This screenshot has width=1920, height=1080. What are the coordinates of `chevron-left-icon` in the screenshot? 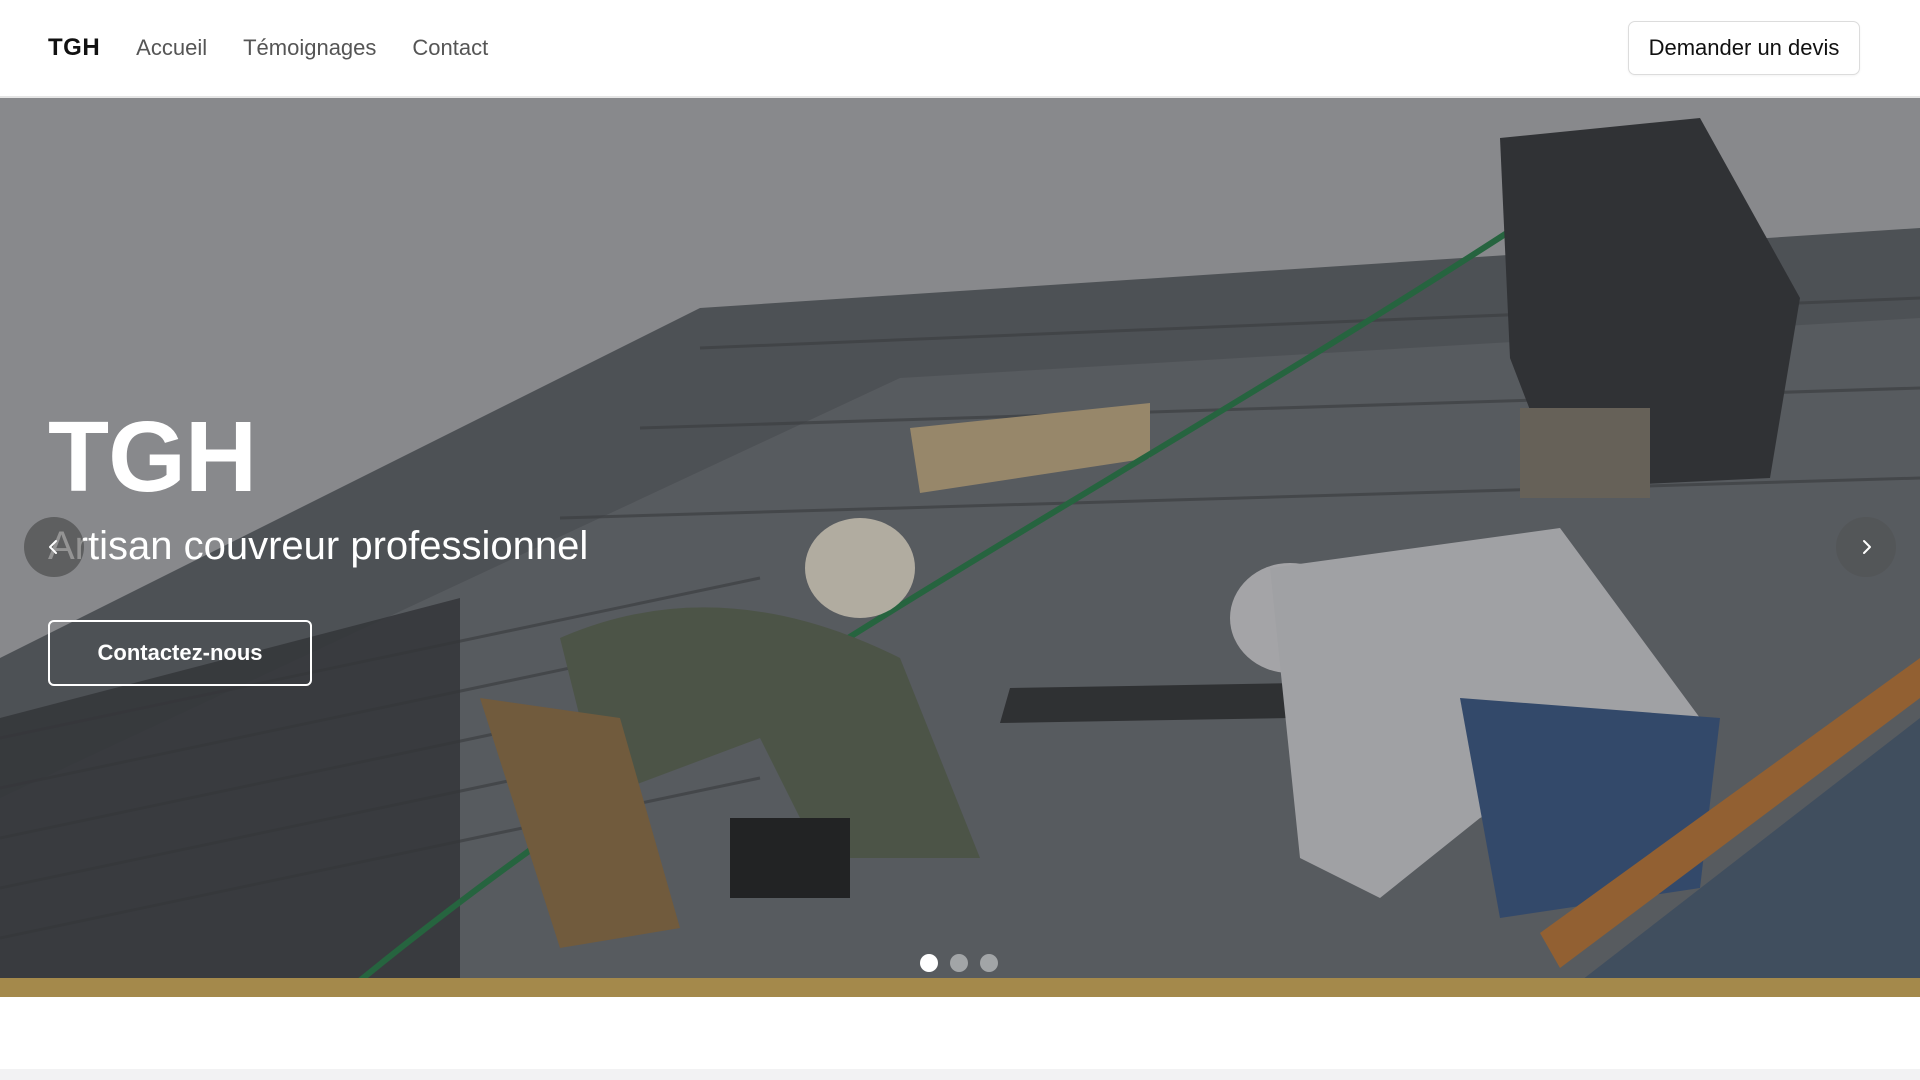 It's located at (53, 547).